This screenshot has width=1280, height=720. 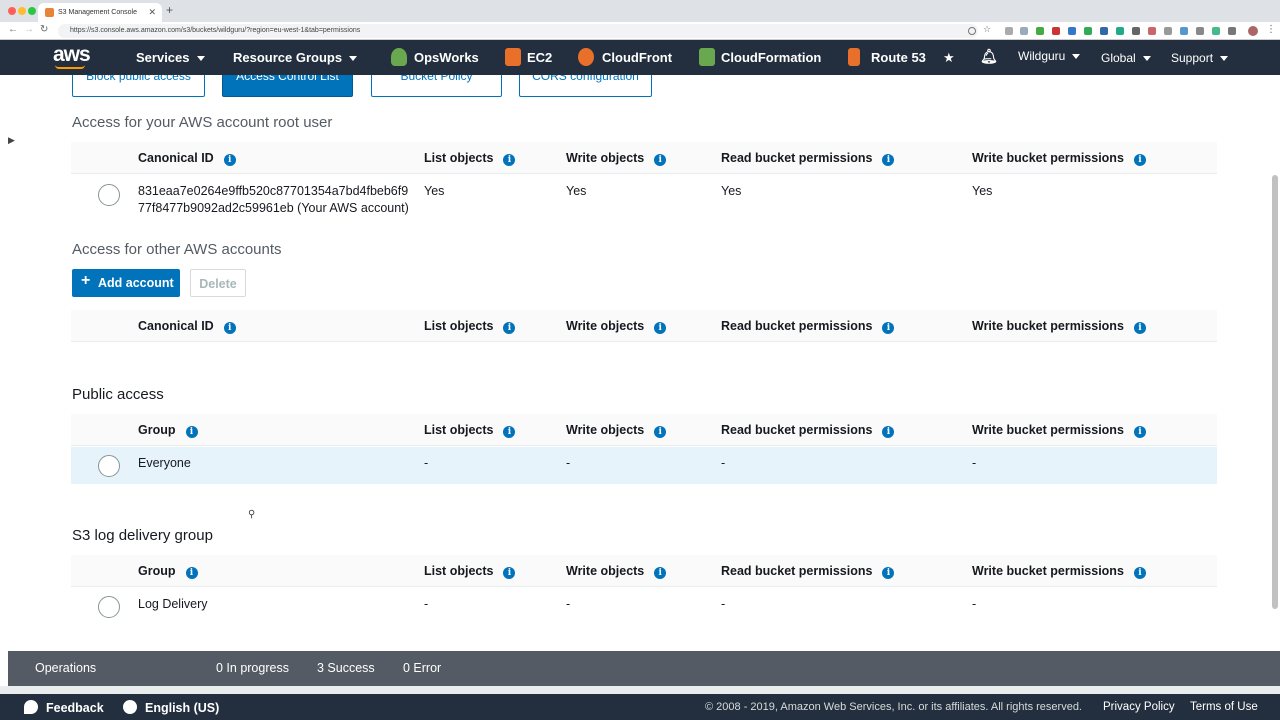 I want to click on tab-bucket-policy: Bucket Policy, so click(x=436, y=86).